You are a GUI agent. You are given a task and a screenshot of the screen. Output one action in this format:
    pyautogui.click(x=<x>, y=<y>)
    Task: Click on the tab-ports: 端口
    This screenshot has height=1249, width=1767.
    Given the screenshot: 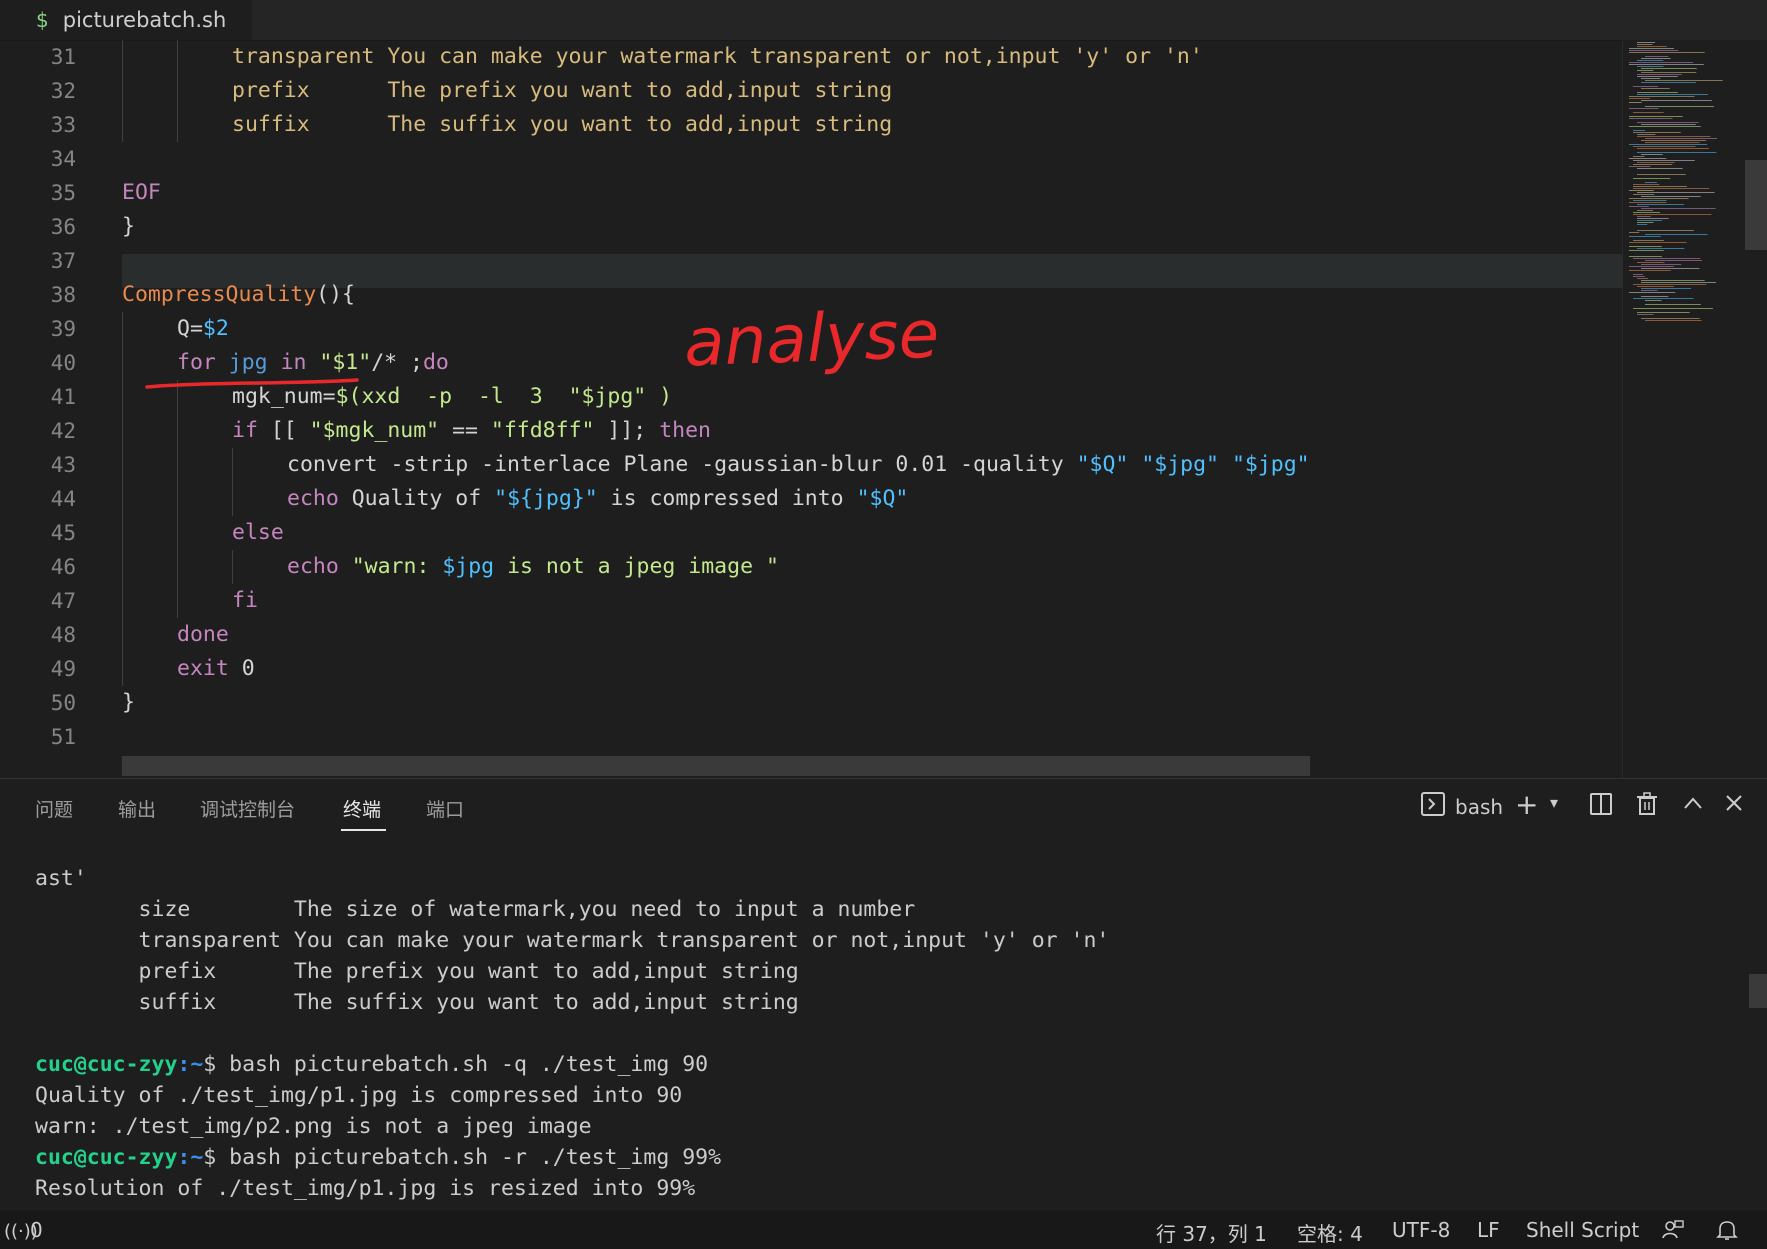 What is the action you would take?
    pyautogui.click(x=445, y=808)
    